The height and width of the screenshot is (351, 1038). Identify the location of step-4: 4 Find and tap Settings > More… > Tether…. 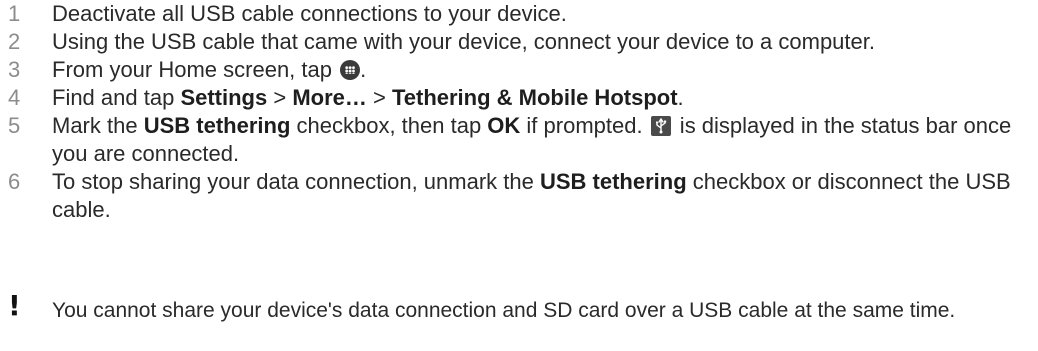
(518, 98).